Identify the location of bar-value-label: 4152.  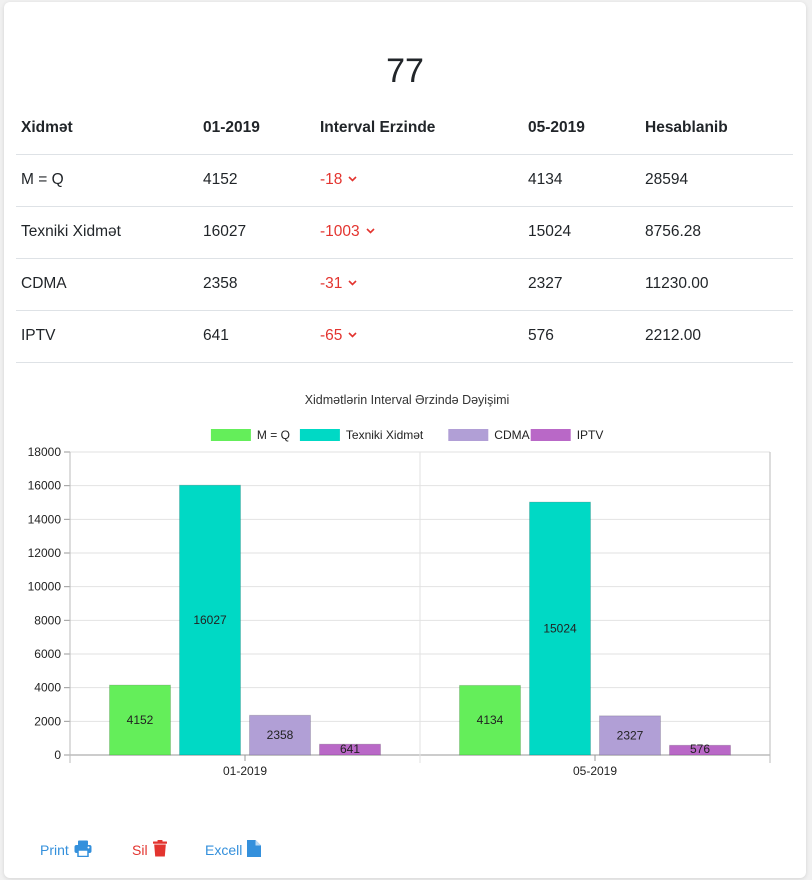
(140, 720).